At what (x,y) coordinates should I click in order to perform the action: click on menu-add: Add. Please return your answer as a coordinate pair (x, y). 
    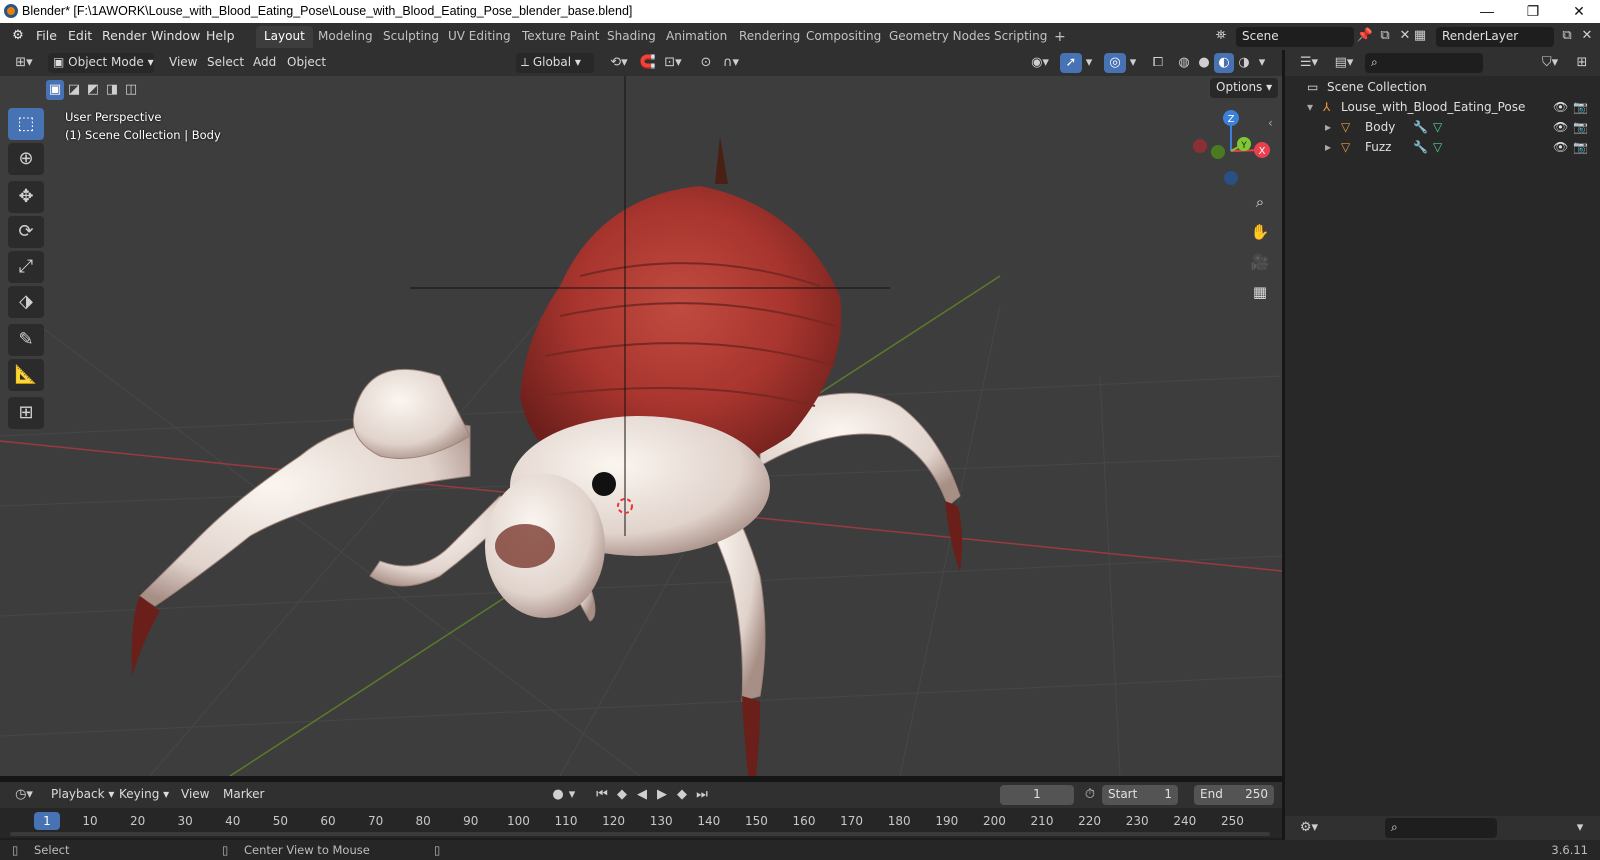
    Looking at the image, I should click on (264, 63).